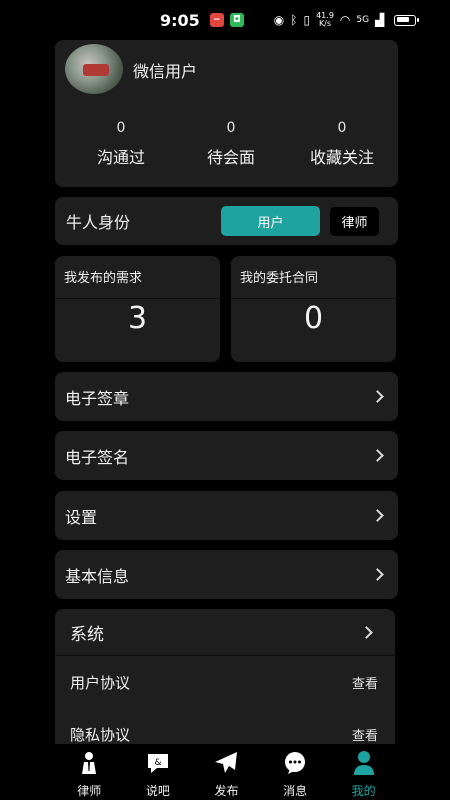 The image size is (450, 800). What do you see at coordinates (236, 20) in the screenshot?
I see `notification-green-icon: ◘` at bounding box center [236, 20].